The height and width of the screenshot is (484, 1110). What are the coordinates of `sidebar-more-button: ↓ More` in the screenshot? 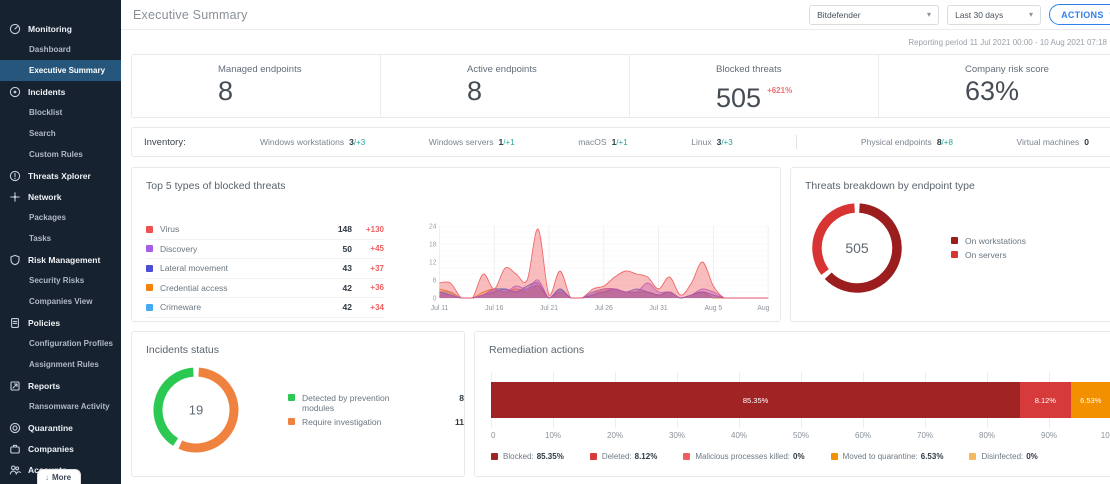 It's located at (59, 476).